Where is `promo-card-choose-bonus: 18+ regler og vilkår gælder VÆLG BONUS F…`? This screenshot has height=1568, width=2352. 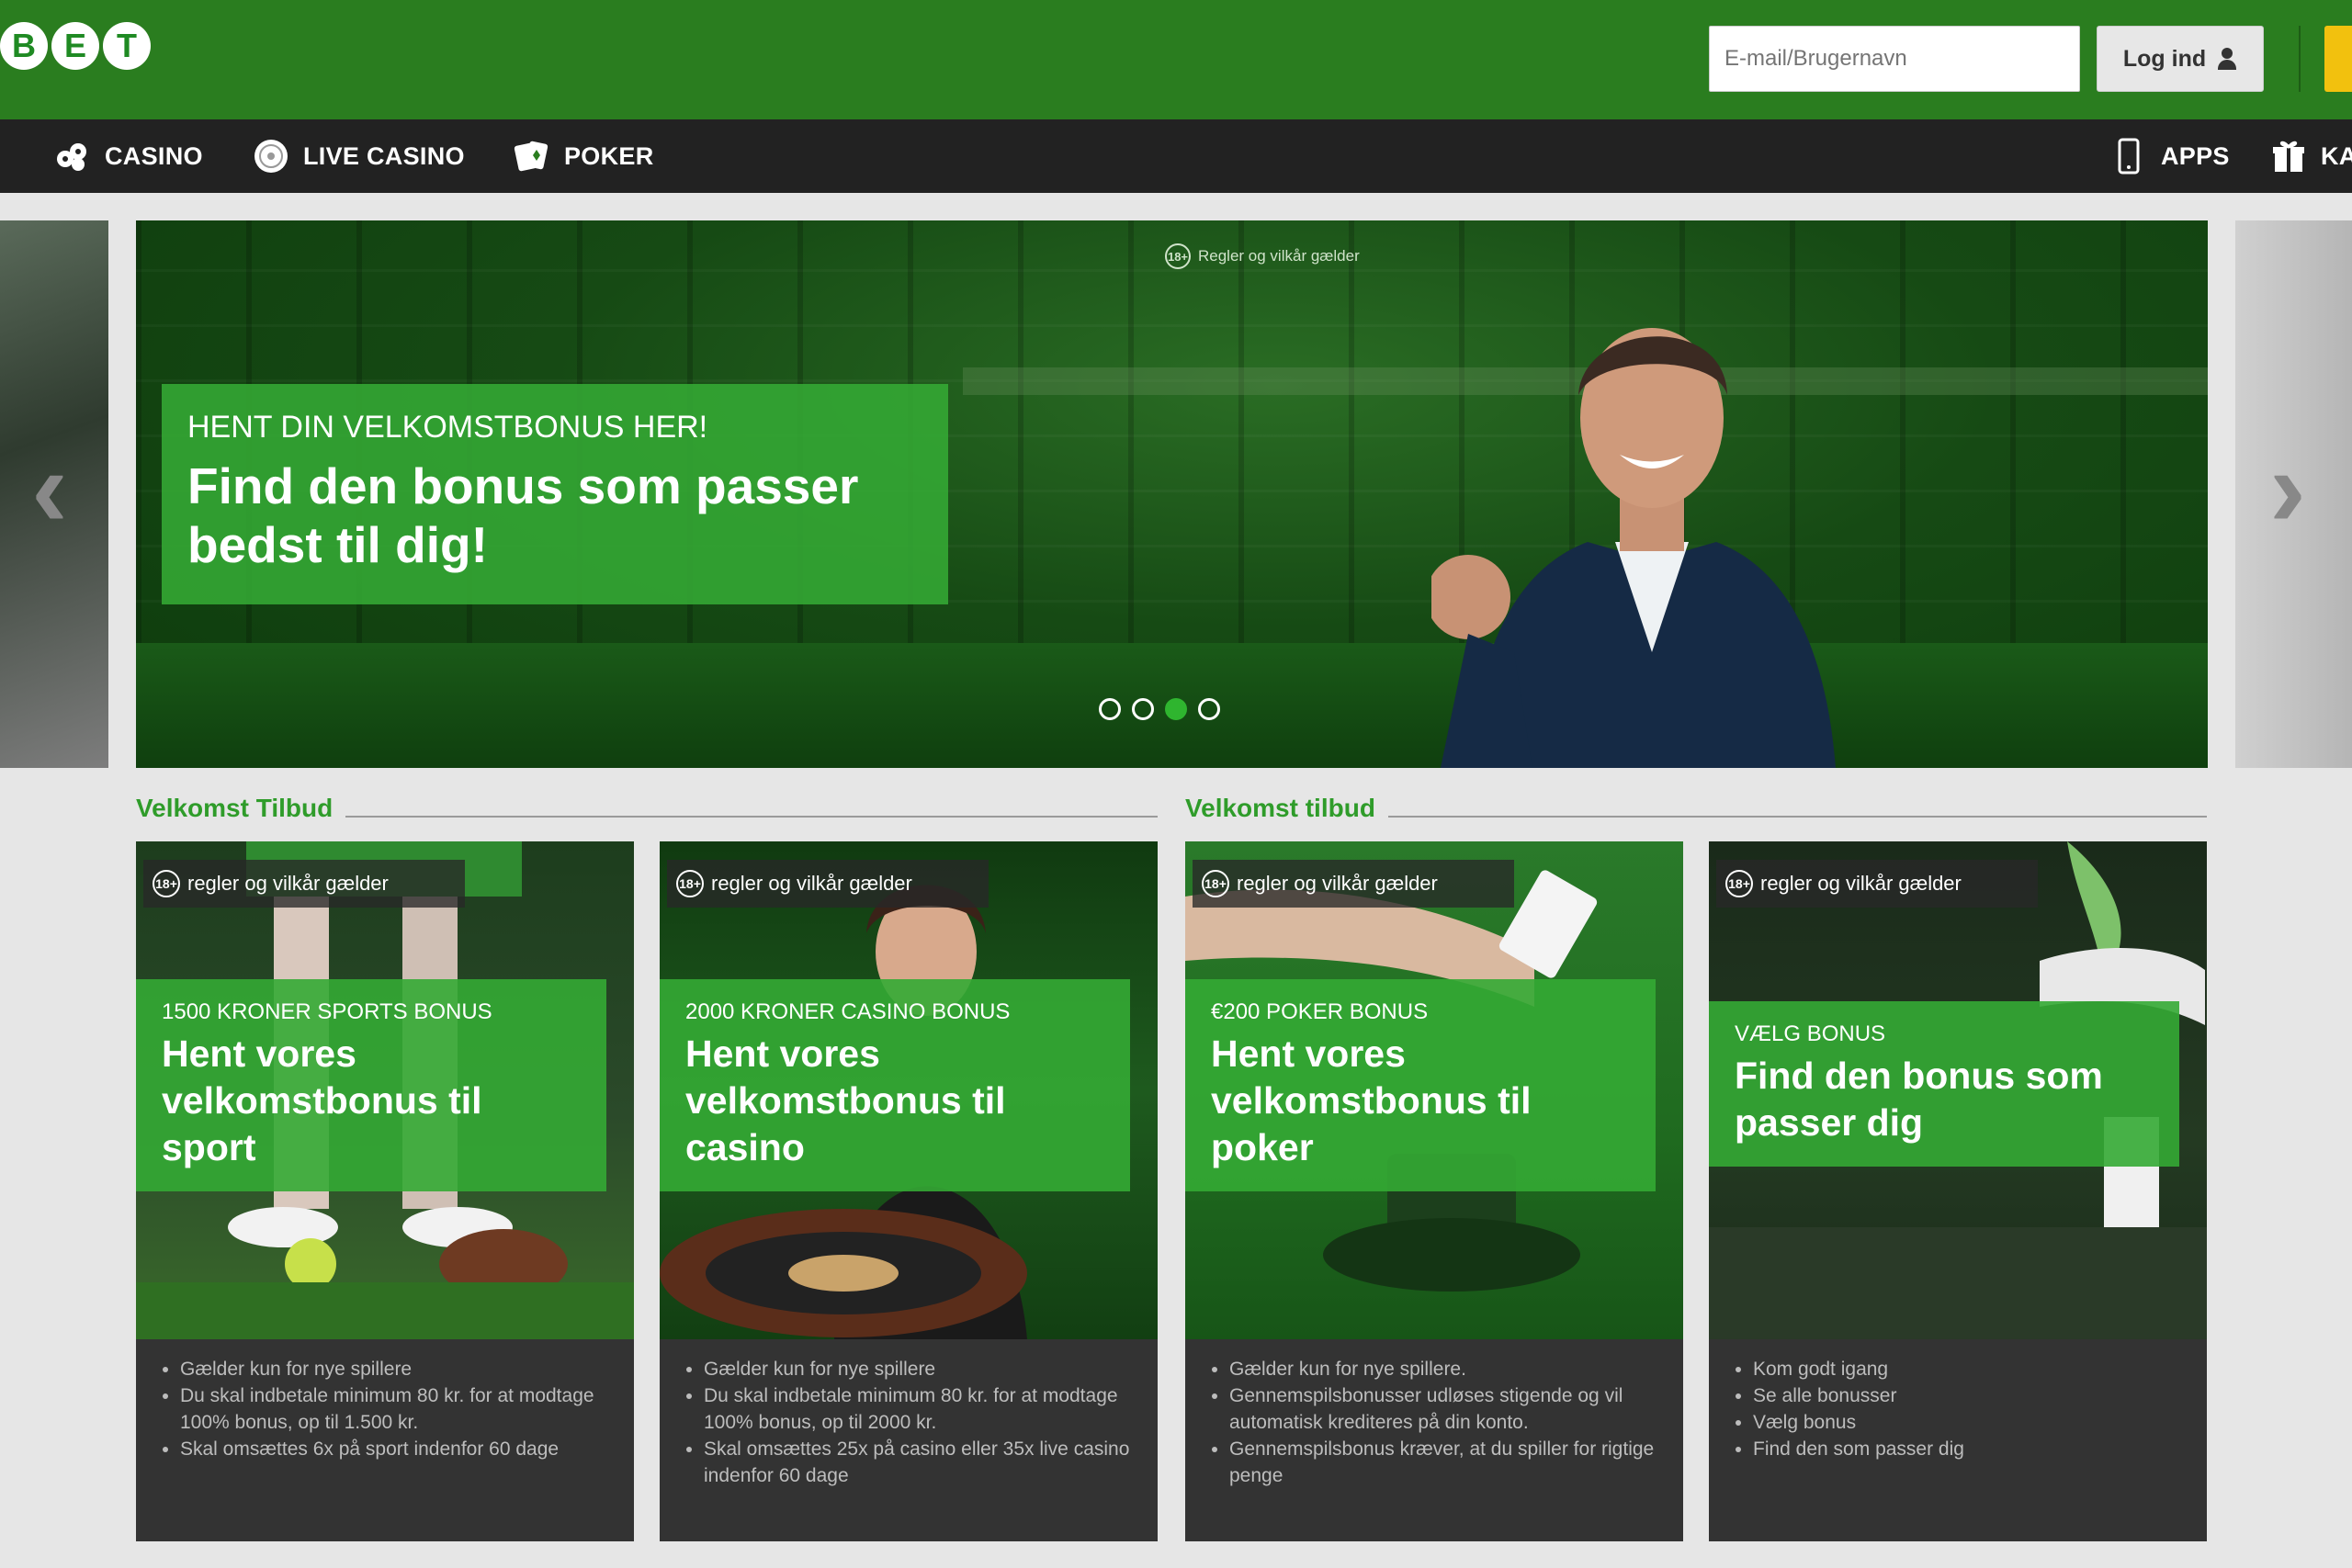 promo-card-choose-bonus: 18+ regler og vilkår gælder VÆLG BONUS F… is located at coordinates (1958, 1191).